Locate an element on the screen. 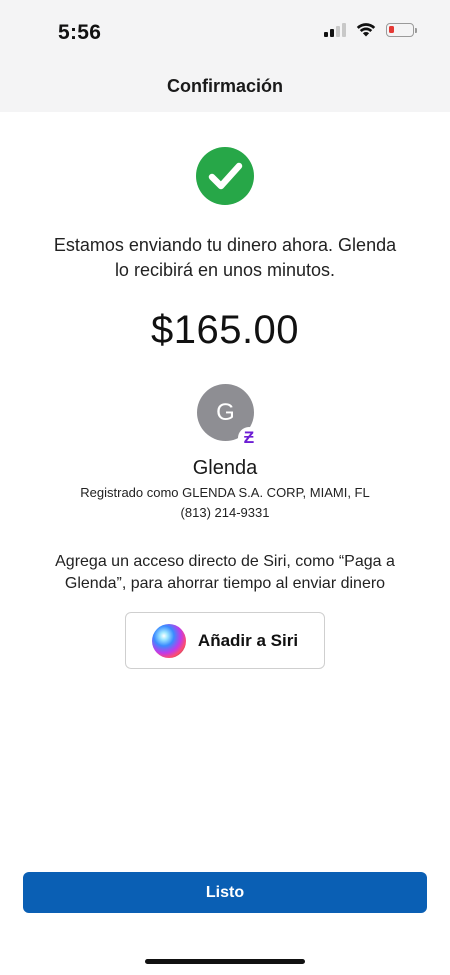  status-time: 5:56 is located at coordinates (80, 32).